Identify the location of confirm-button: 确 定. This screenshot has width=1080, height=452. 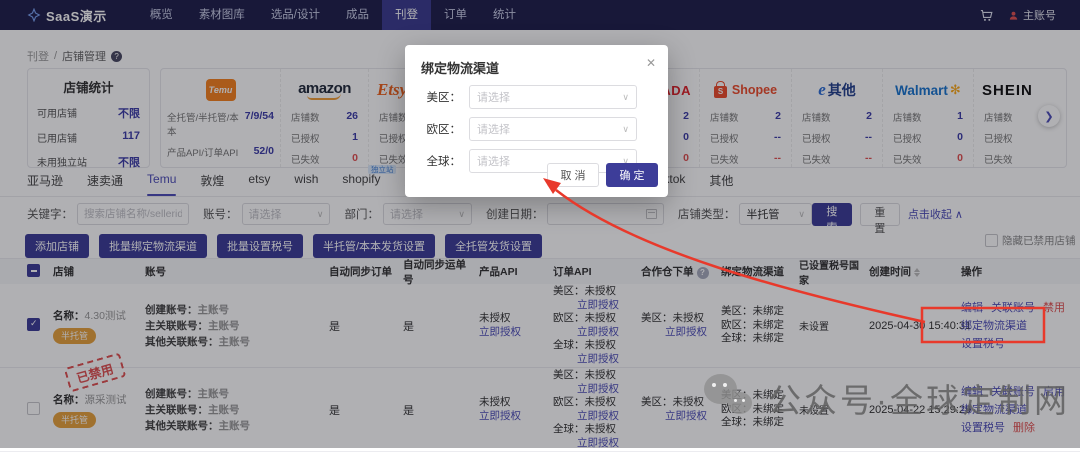
(632, 175).